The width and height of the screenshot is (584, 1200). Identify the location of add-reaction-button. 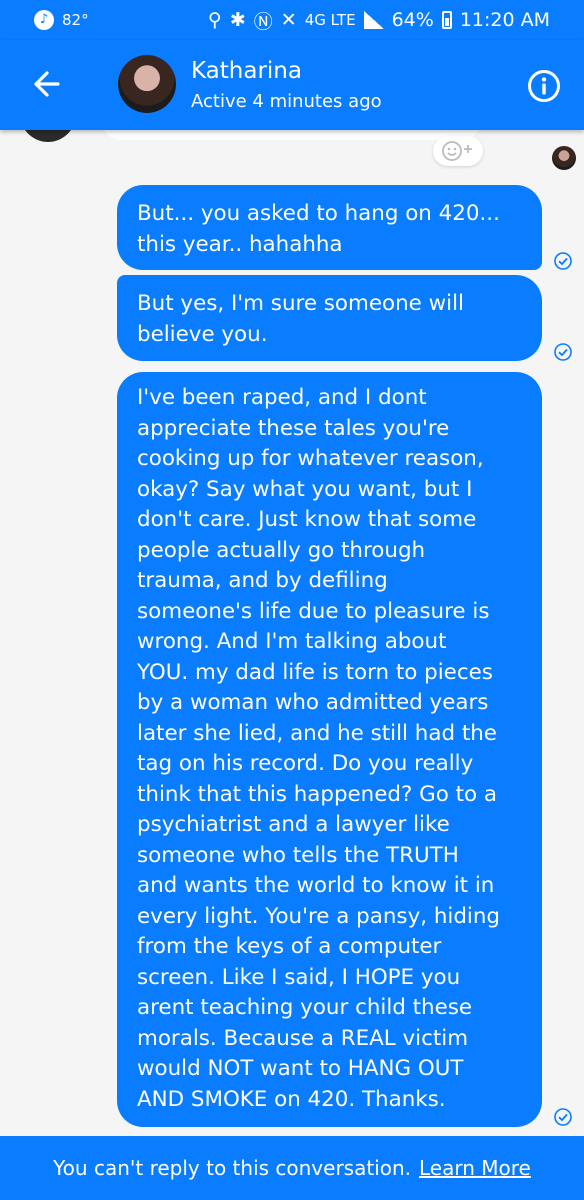
(458, 151).